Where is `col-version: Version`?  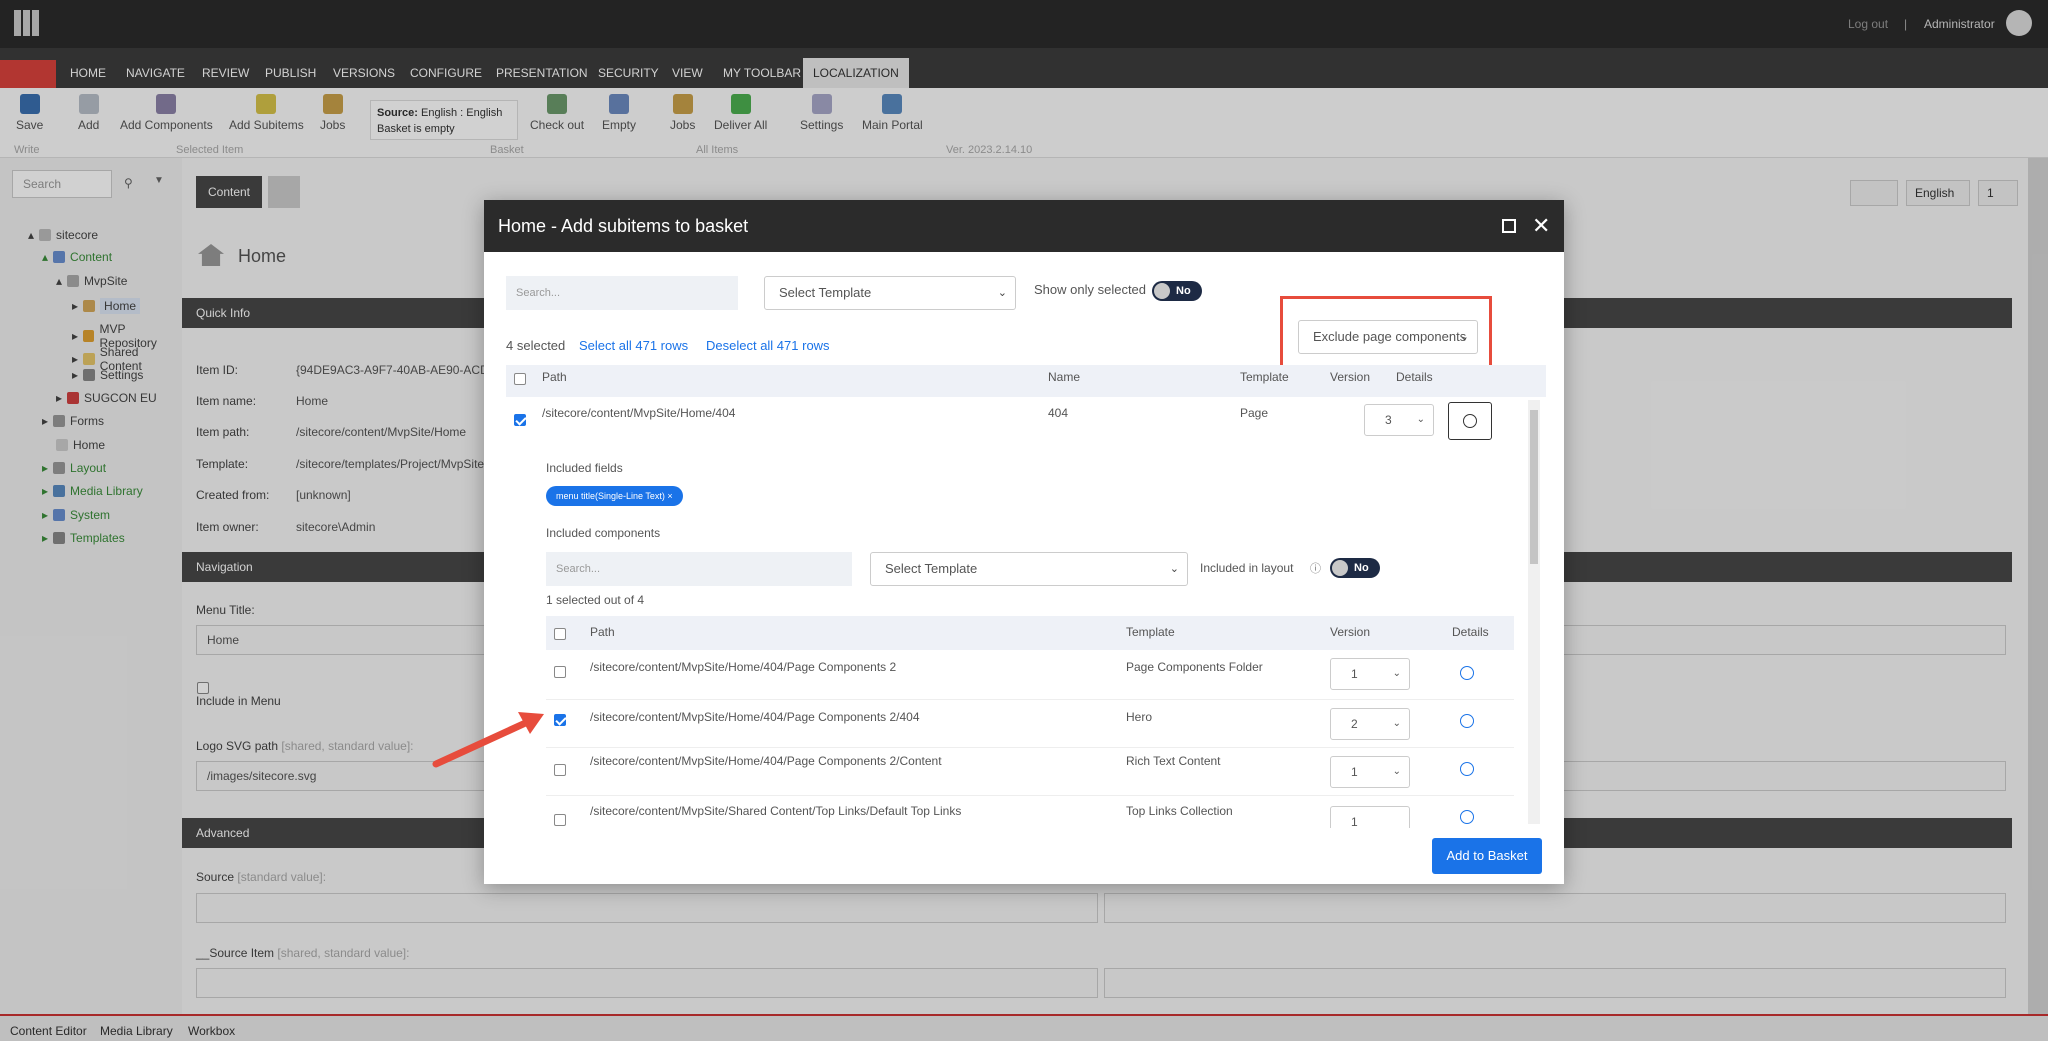
col-version: Version is located at coordinates (1350, 377).